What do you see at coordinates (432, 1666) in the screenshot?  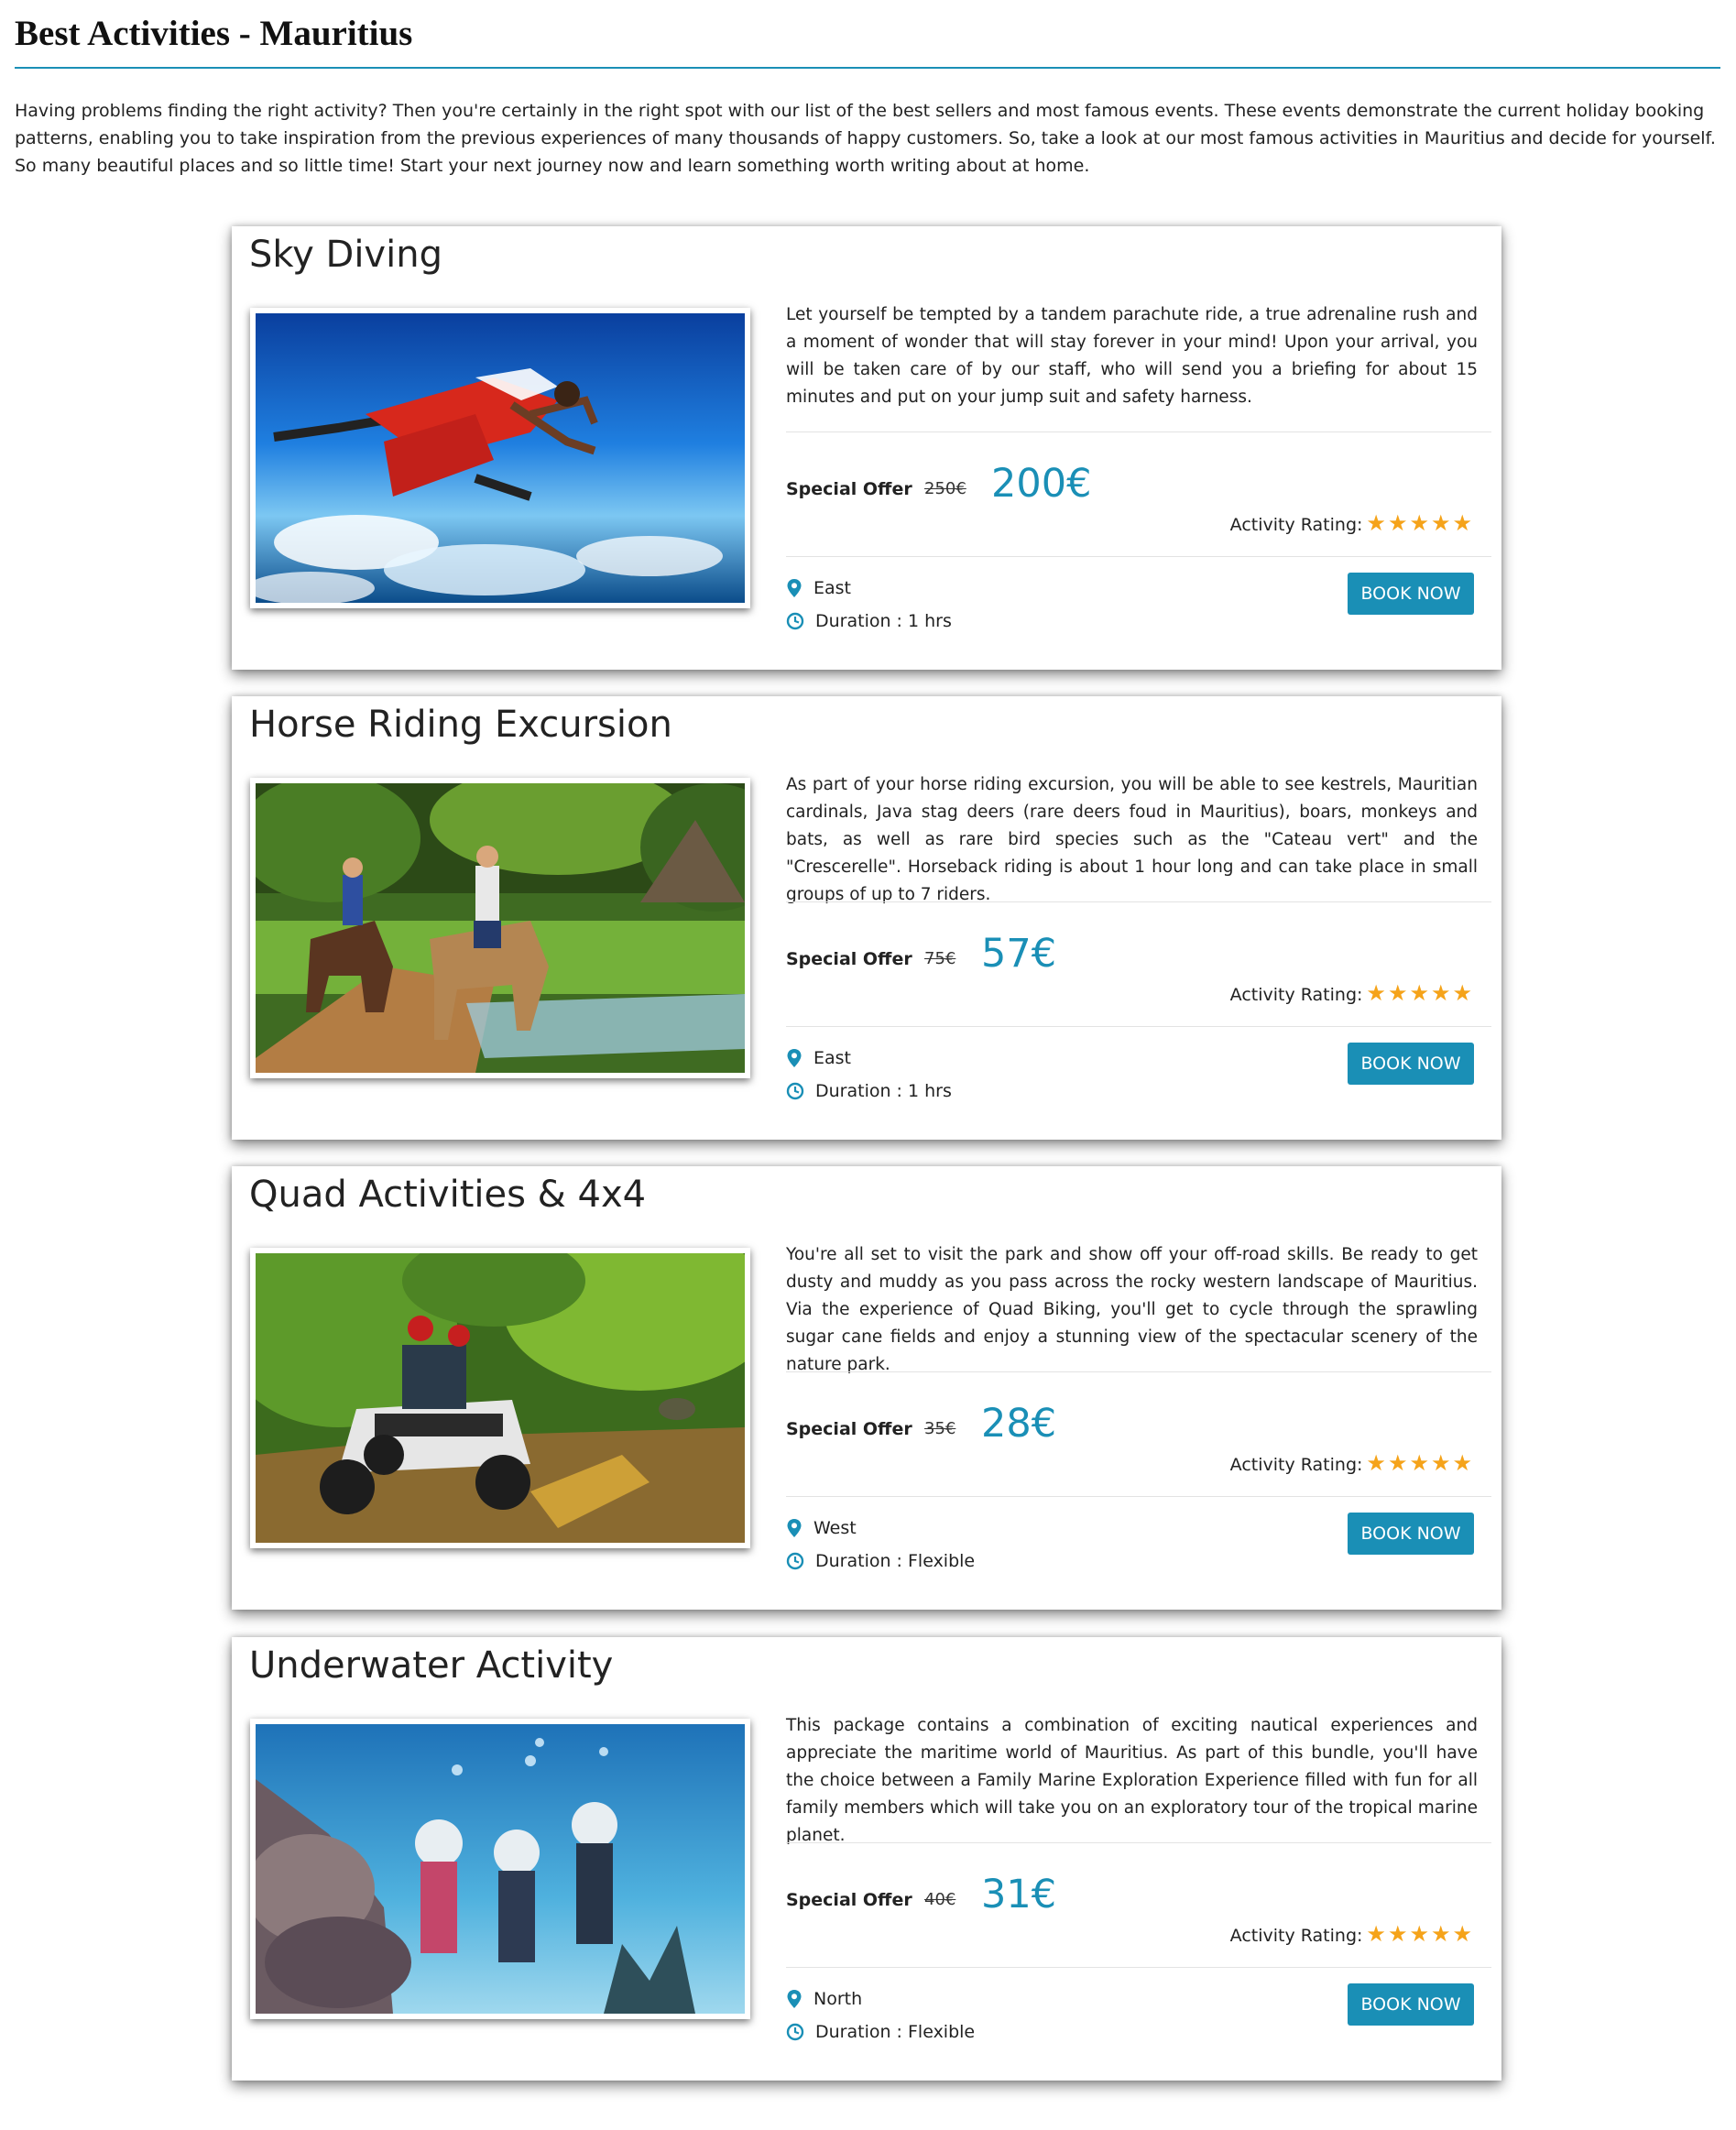 I see `activity-title: Underwater Activity` at bounding box center [432, 1666].